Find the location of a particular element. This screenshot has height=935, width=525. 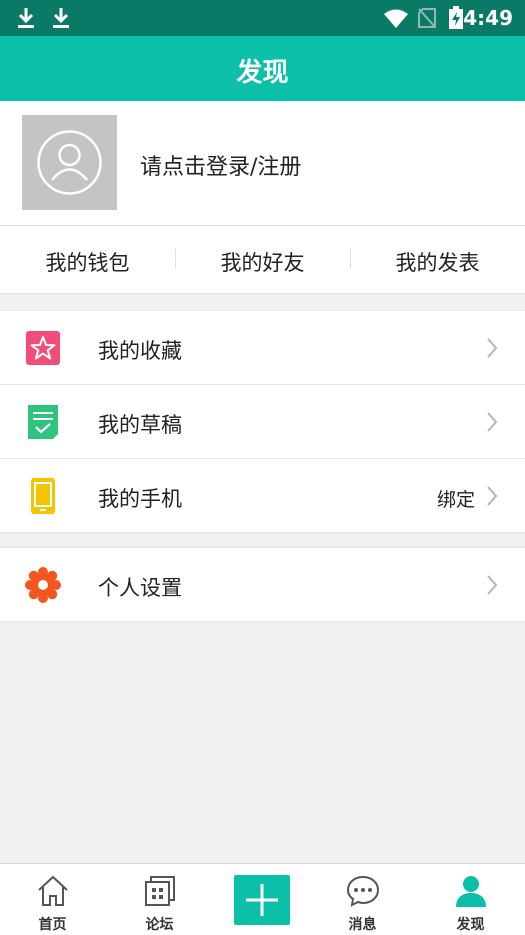

menu-group: 个人设置 is located at coordinates (262, 584).